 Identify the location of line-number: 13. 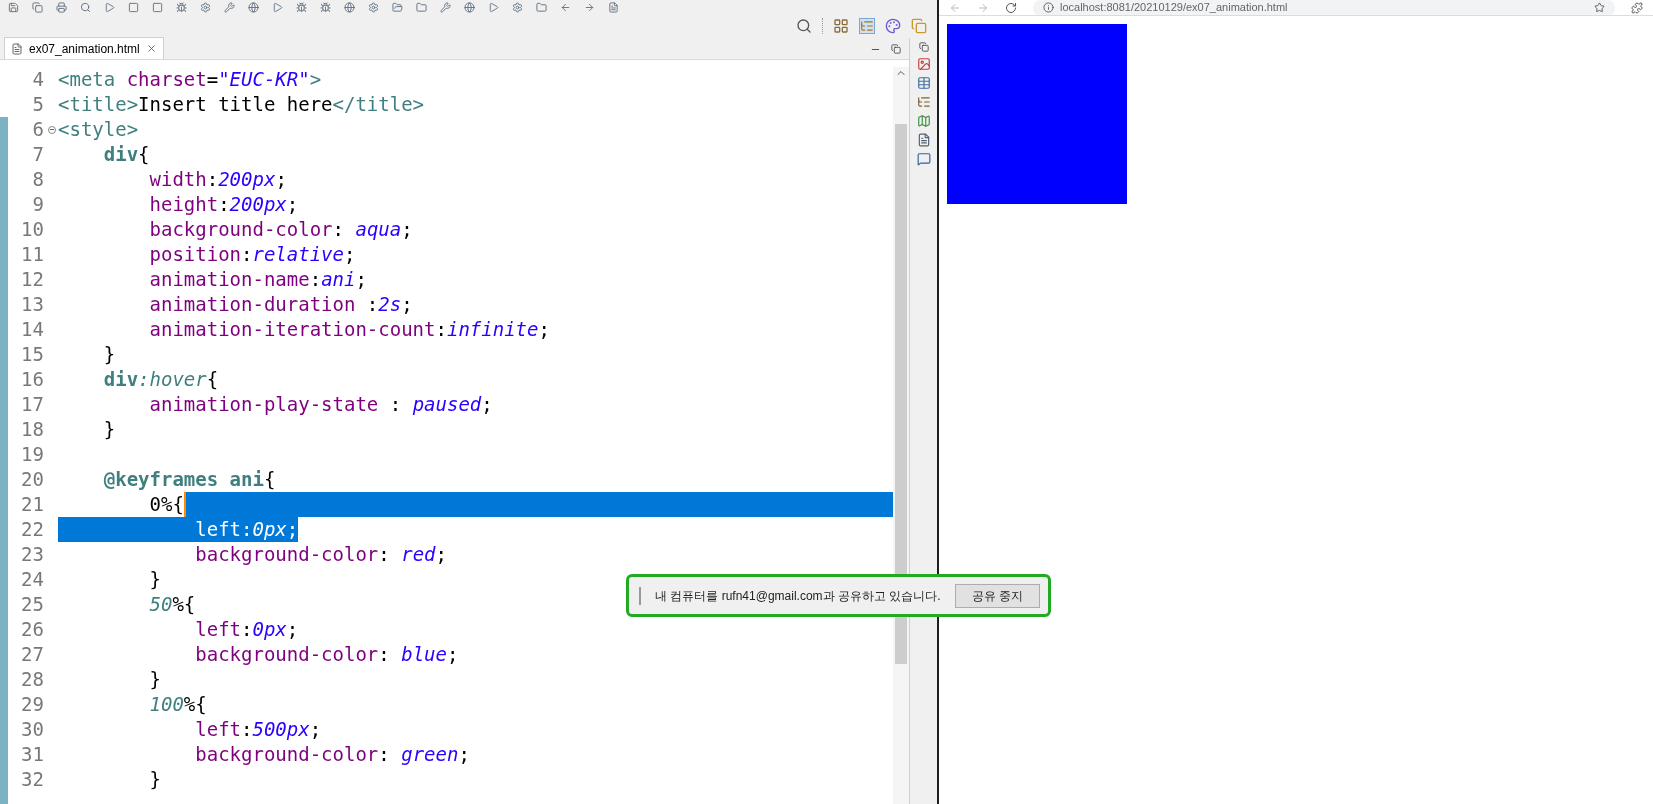
(32, 305).